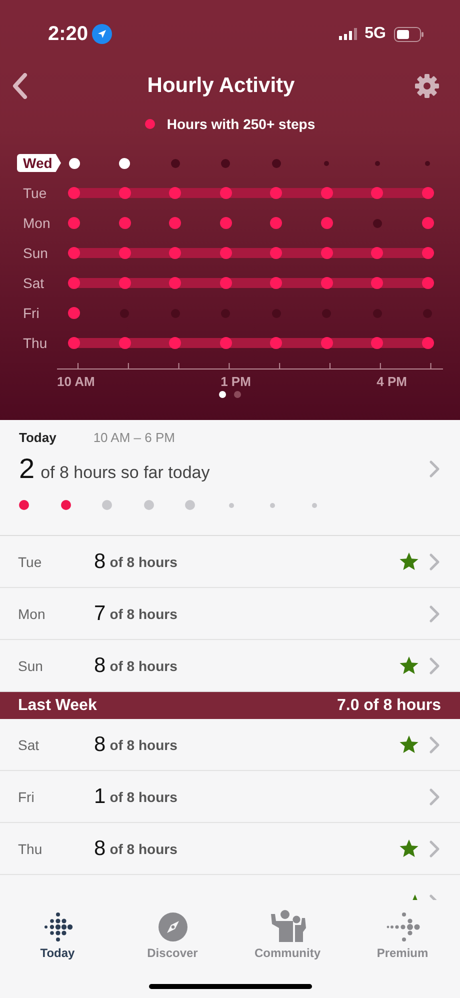  What do you see at coordinates (230, 745) in the screenshot?
I see `day-row: Sat 8 of 8 hours` at bounding box center [230, 745].